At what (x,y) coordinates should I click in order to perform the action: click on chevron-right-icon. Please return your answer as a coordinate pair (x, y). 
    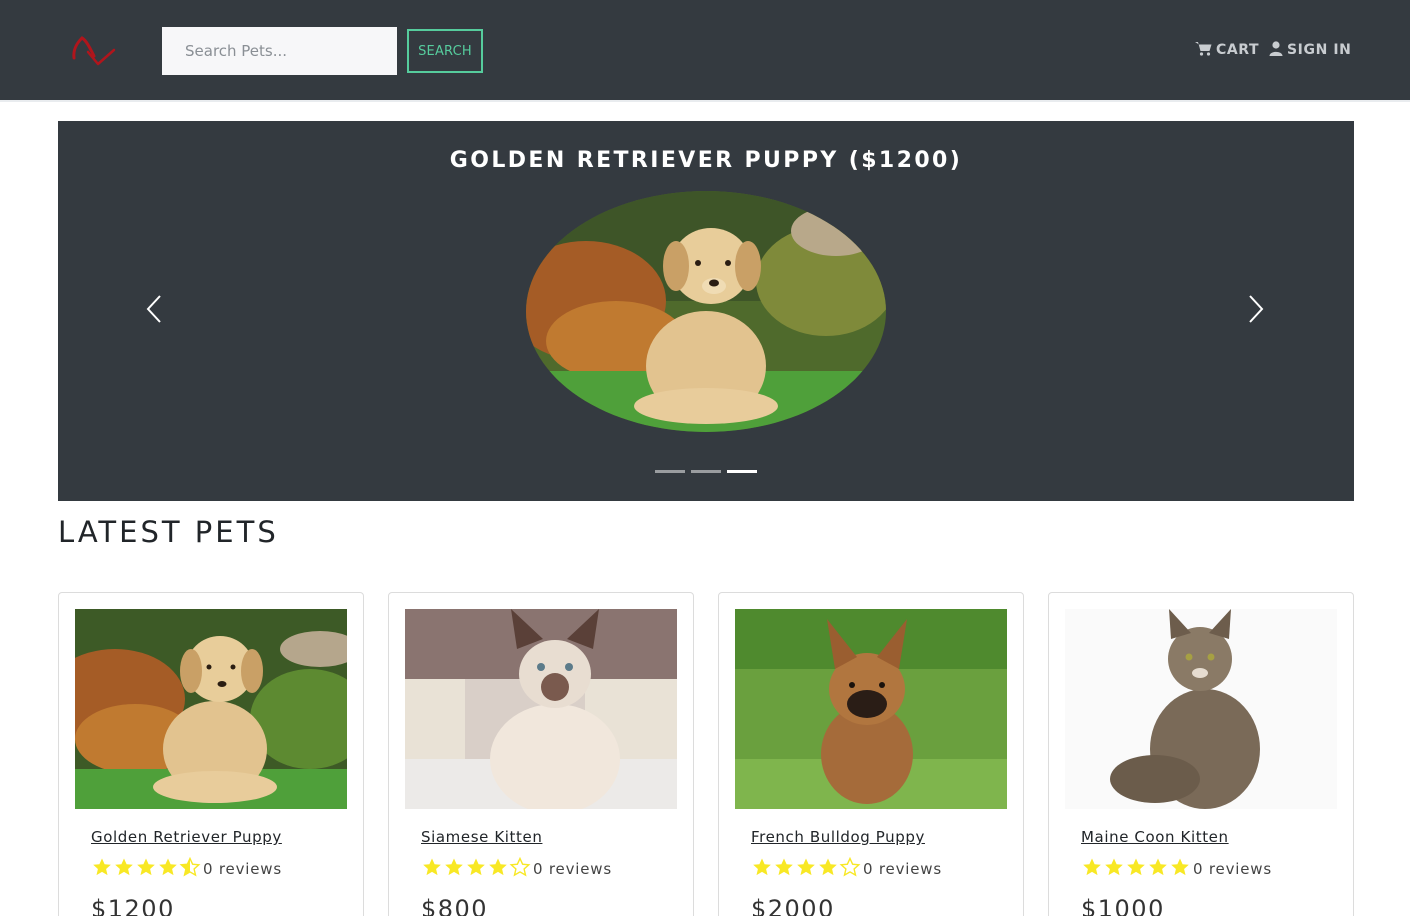
    Looking at the image, I should click on (1255, 311).